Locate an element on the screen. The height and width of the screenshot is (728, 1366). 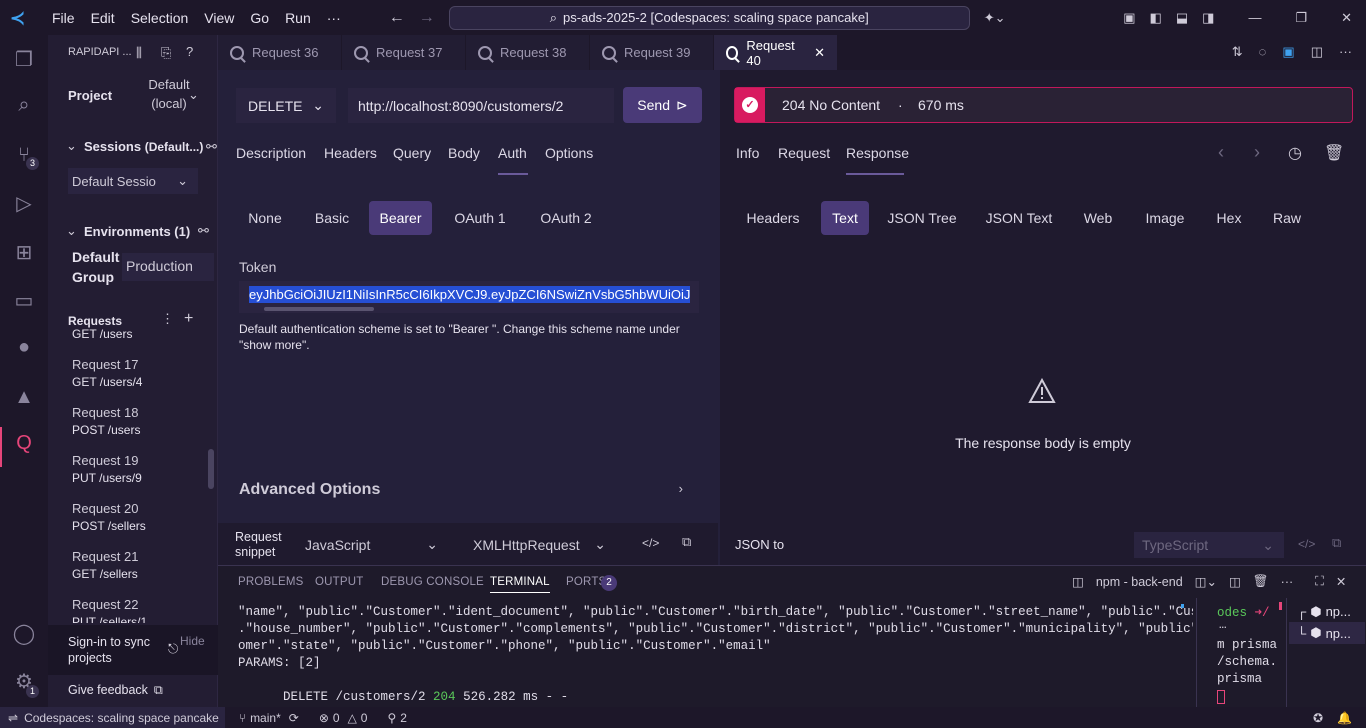
send-button: Send ⊳ is located at coordinates (662, 105).